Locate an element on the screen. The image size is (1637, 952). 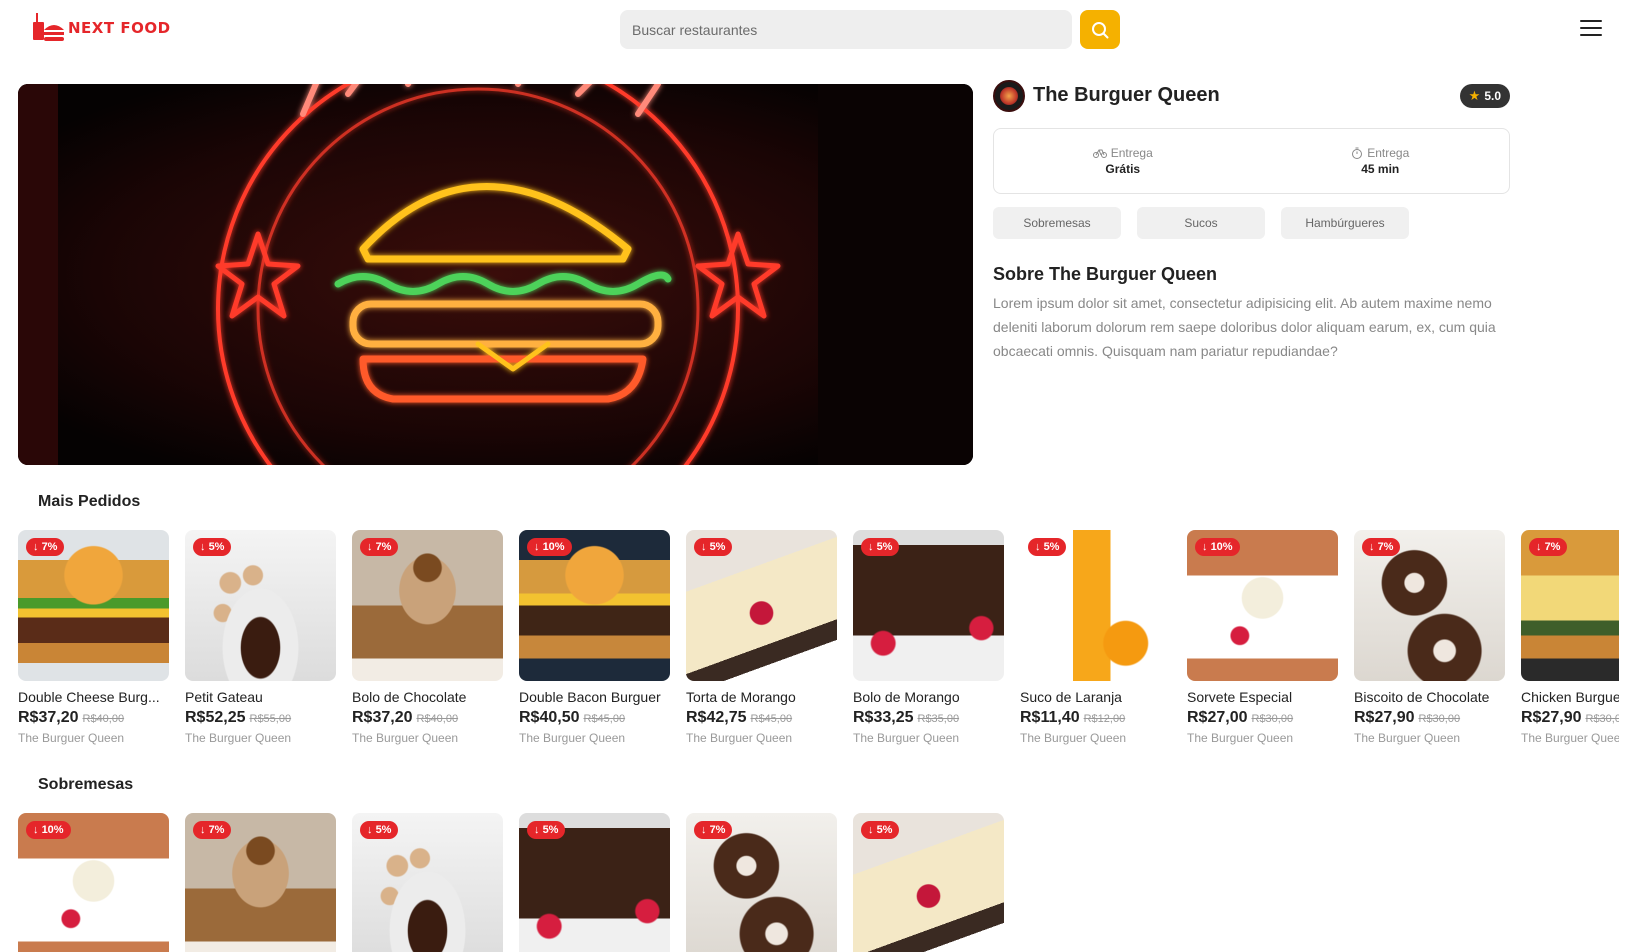
product-card: ↓ 10% is located at coordinates (93, 882).